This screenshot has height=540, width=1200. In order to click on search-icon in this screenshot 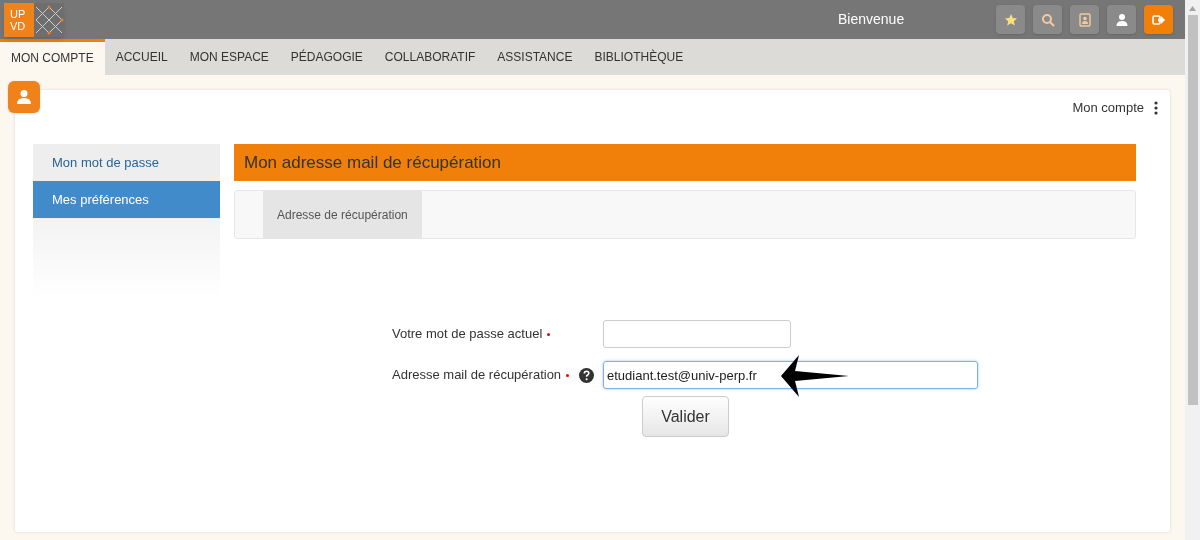, I will do `click(1047, 19)`.